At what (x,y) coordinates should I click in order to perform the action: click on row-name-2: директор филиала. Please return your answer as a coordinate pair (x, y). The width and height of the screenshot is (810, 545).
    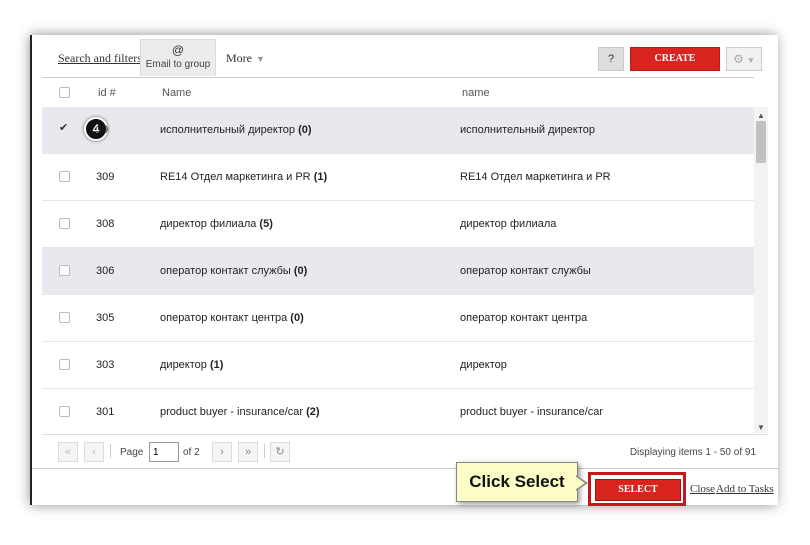
    Looking at the image, I should click on (508, 224).